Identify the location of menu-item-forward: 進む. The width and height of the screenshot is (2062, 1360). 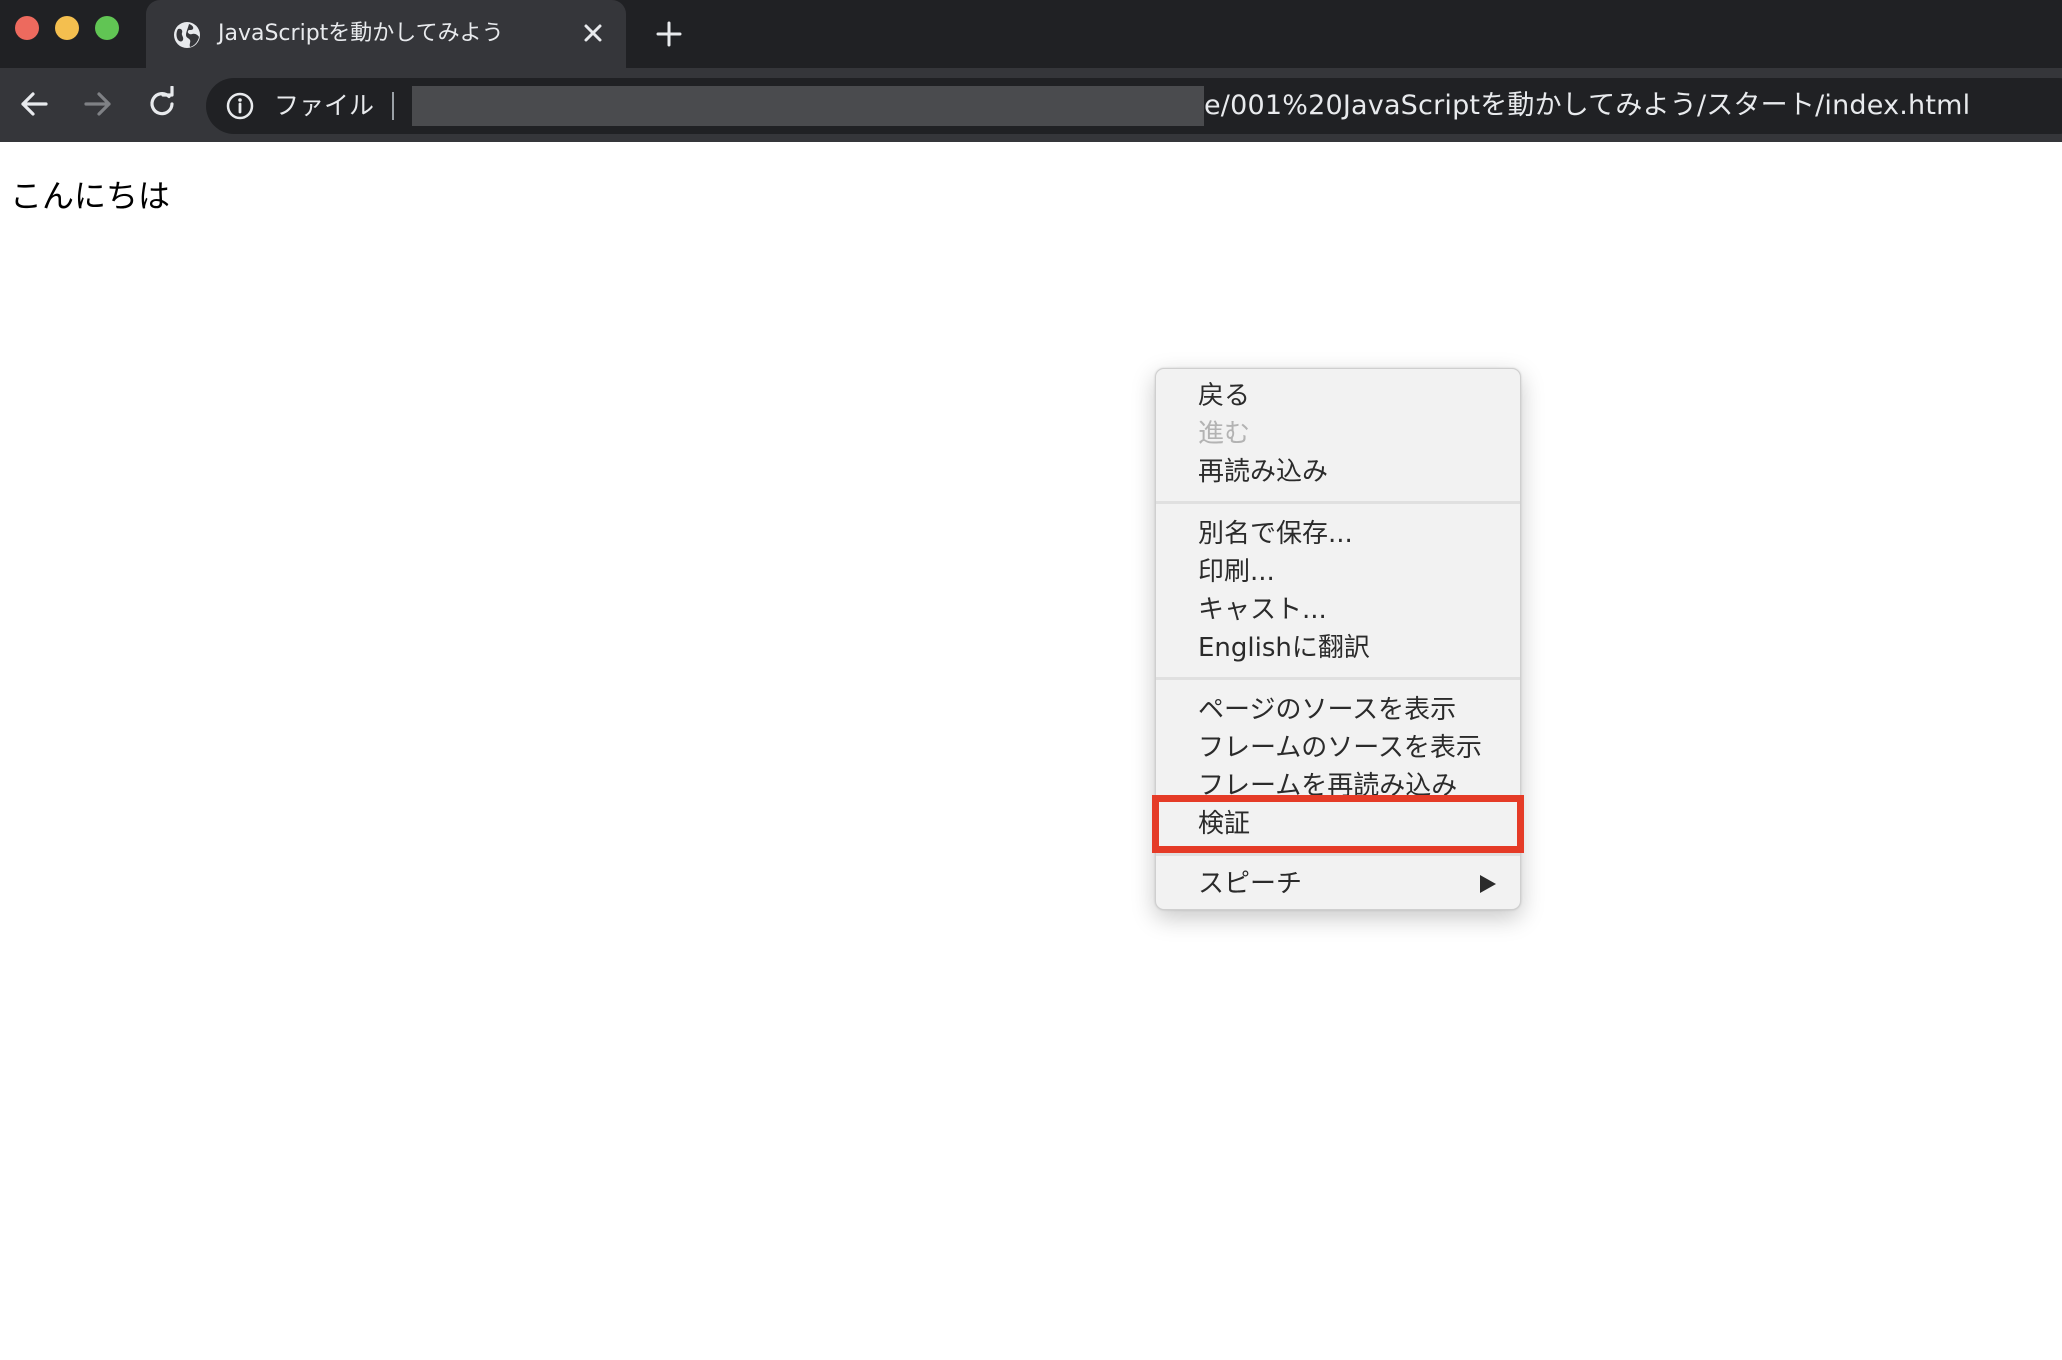
(1224, 434).